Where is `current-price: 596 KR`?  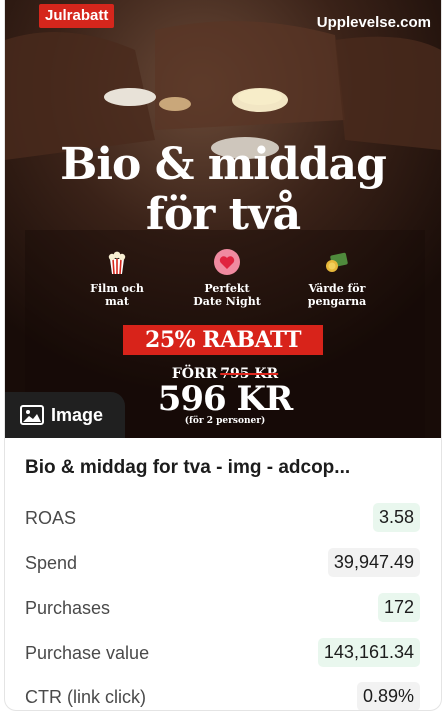 current-price: 596 KR is located at coordinates (225, 399).